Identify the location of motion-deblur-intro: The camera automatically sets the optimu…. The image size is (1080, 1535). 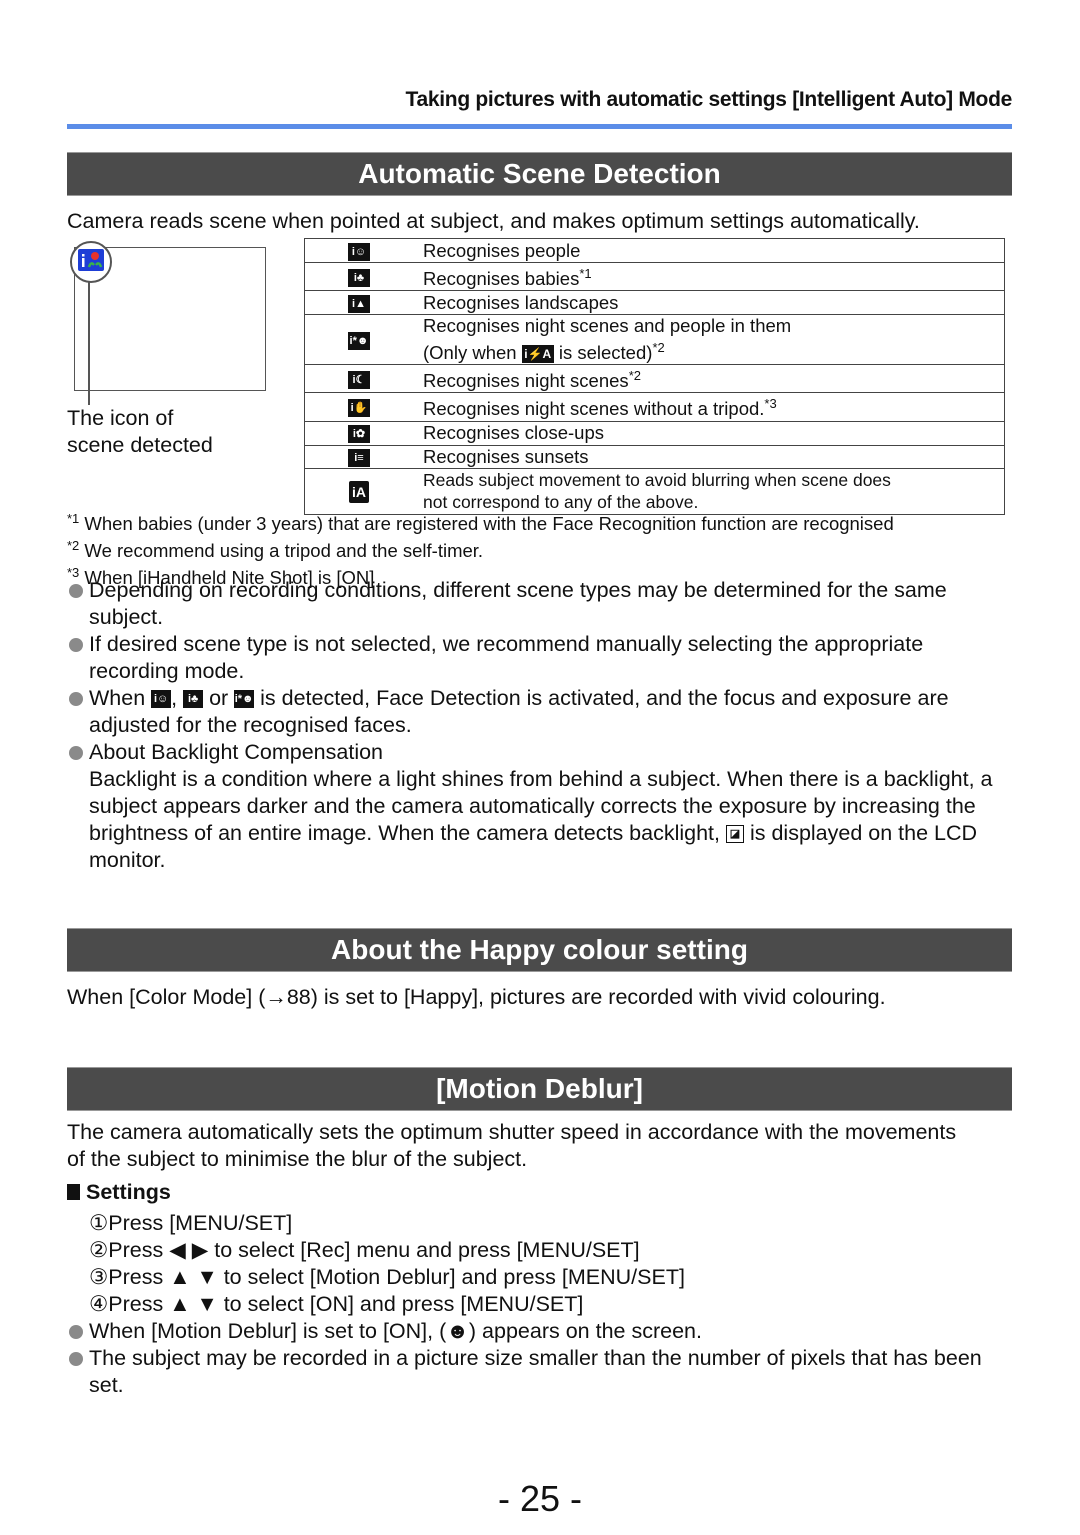
(512, 1145).